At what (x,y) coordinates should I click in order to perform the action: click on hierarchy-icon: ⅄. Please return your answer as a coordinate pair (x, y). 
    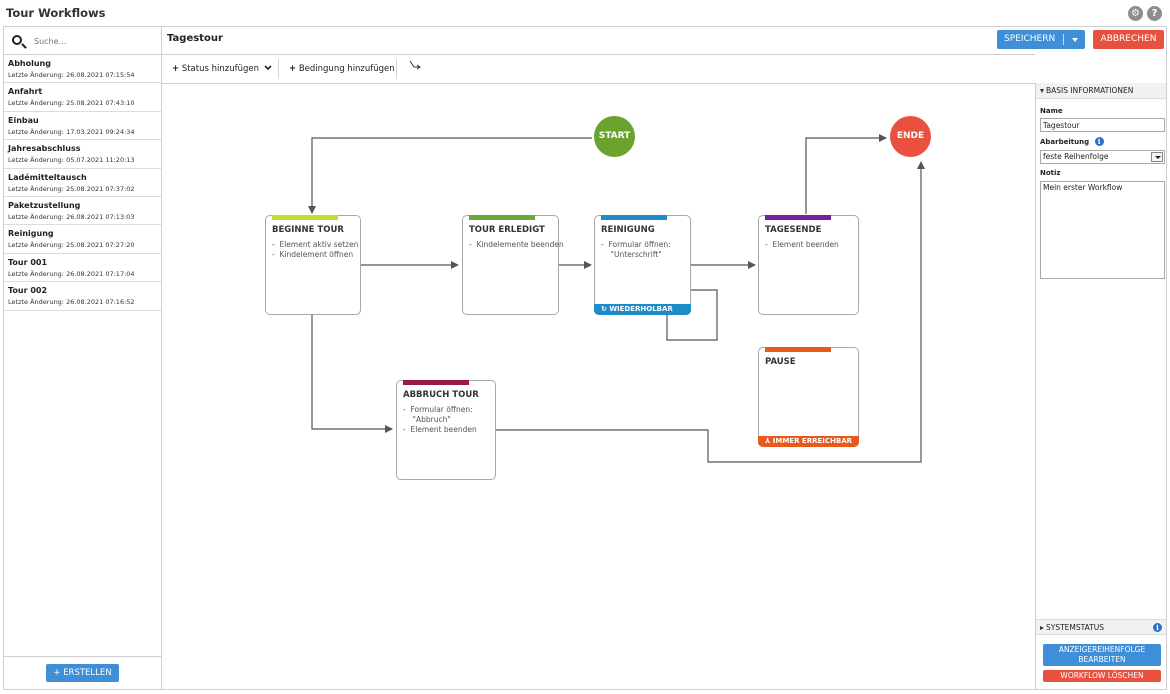
    Looking at the image, I should click on (768, 441).